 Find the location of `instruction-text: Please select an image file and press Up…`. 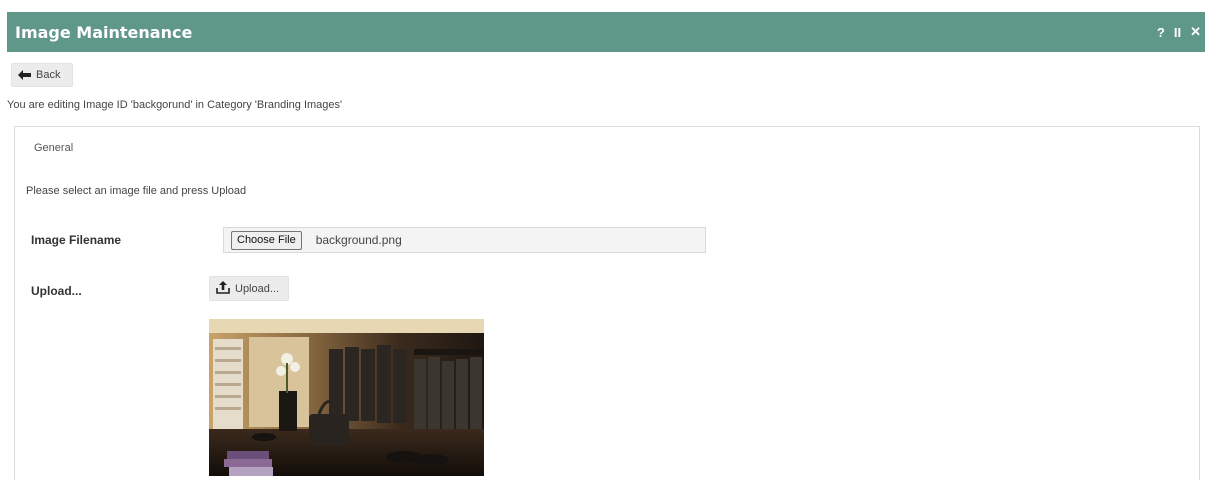

instruction-text: Please select an image file and press Up… is located at coordinates (136, 191).